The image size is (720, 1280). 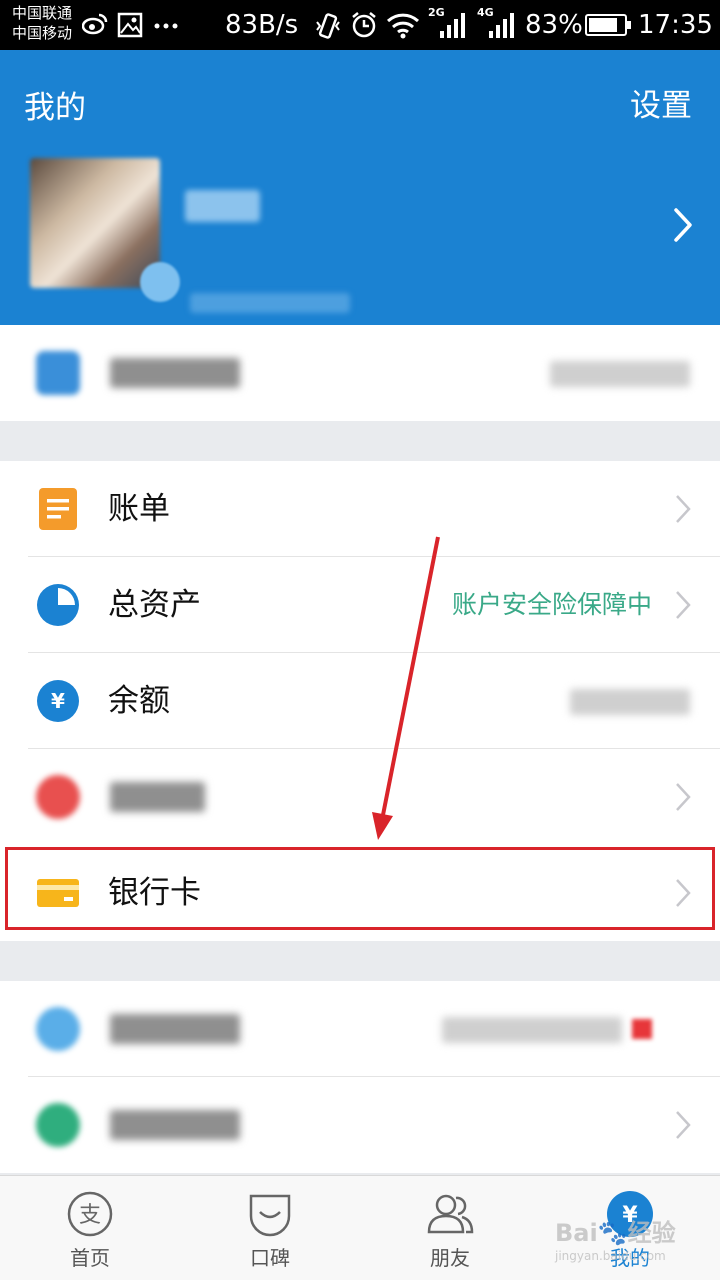 I want to click on home-icon: 支, so click(x=90, y=1214).